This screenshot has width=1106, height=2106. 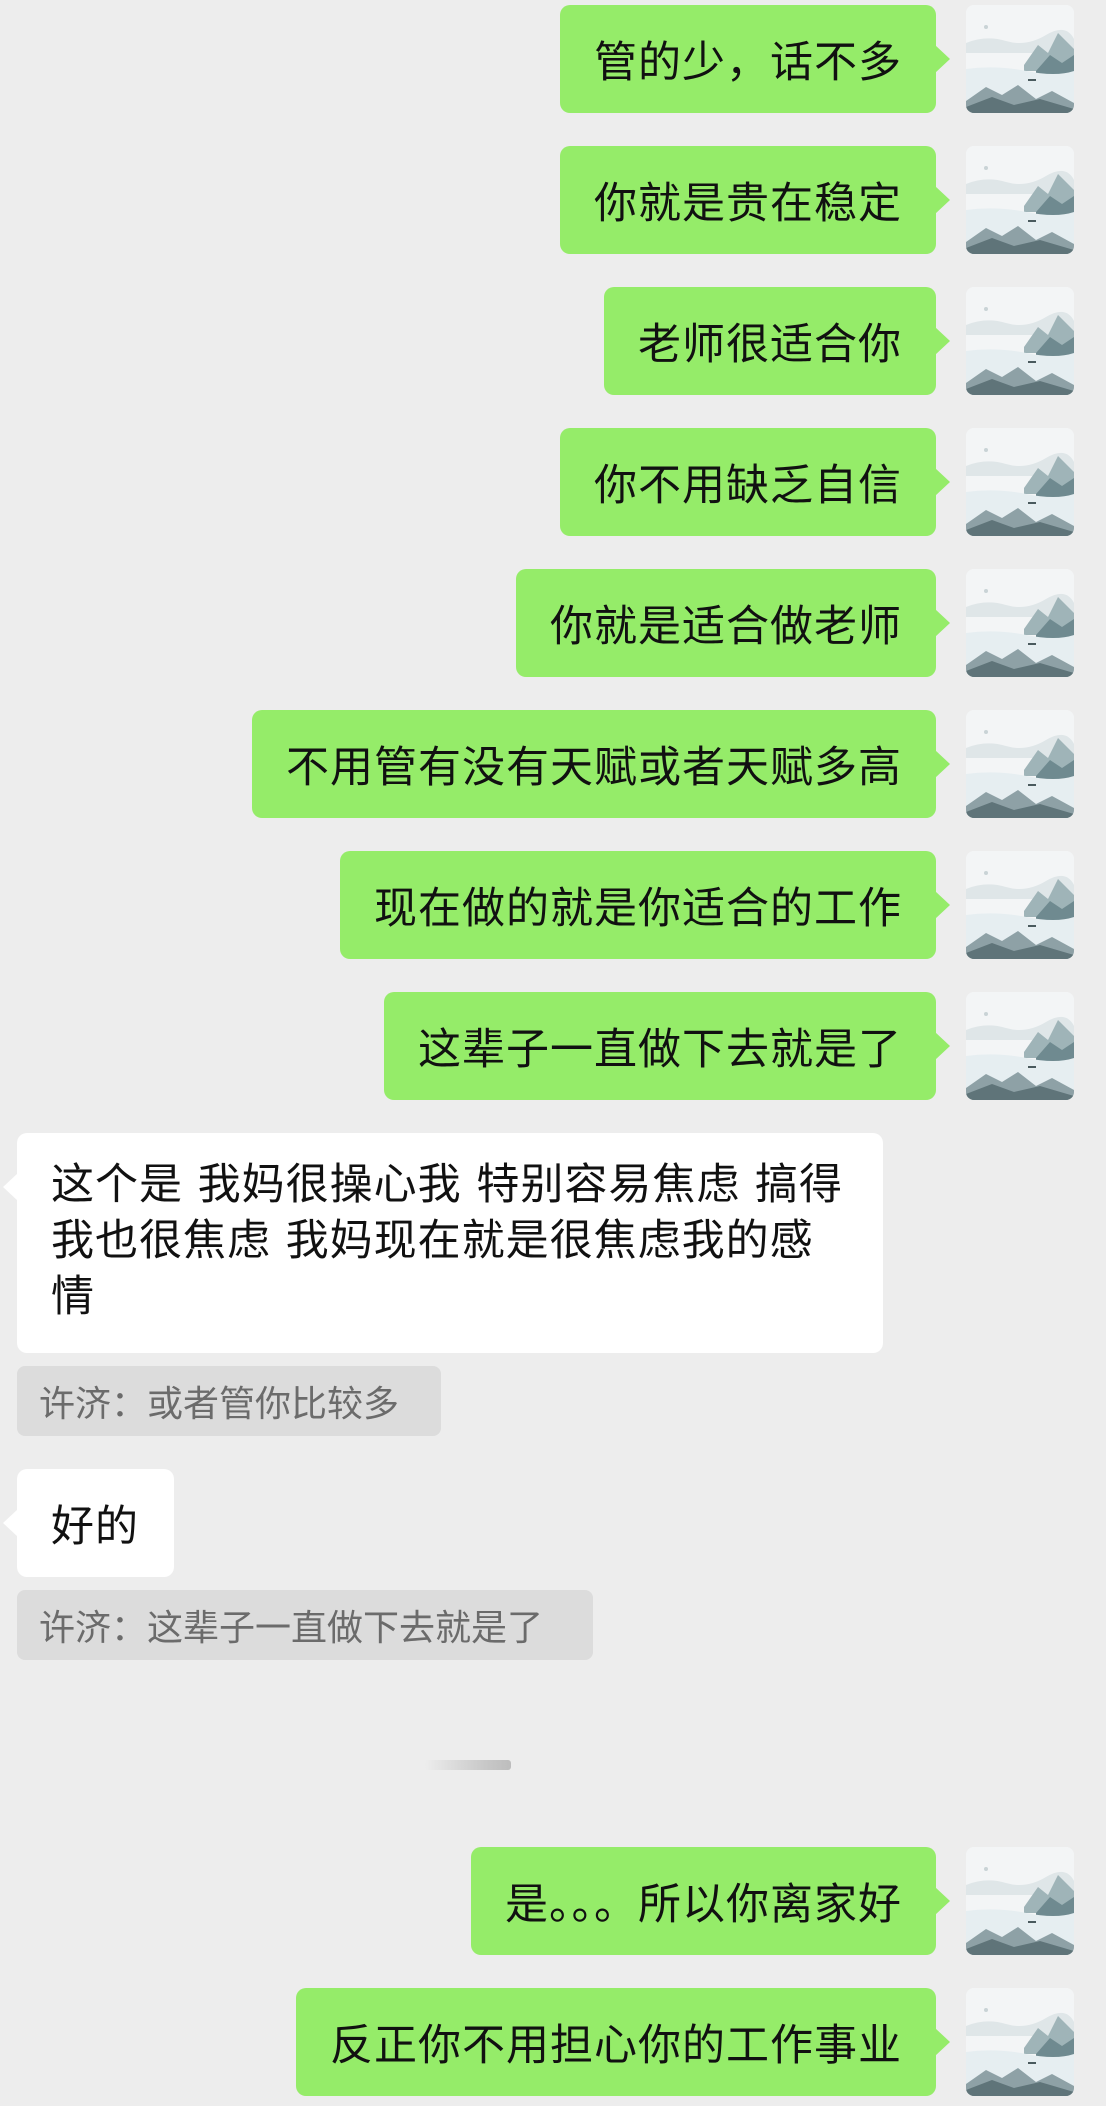 What do you see at coordinates (432, 1241) in the screenshot?
I see `message-text-line: 我也很焦虑 我妈现在就是很焦虑我的感` at bounding box center [432, 1241].